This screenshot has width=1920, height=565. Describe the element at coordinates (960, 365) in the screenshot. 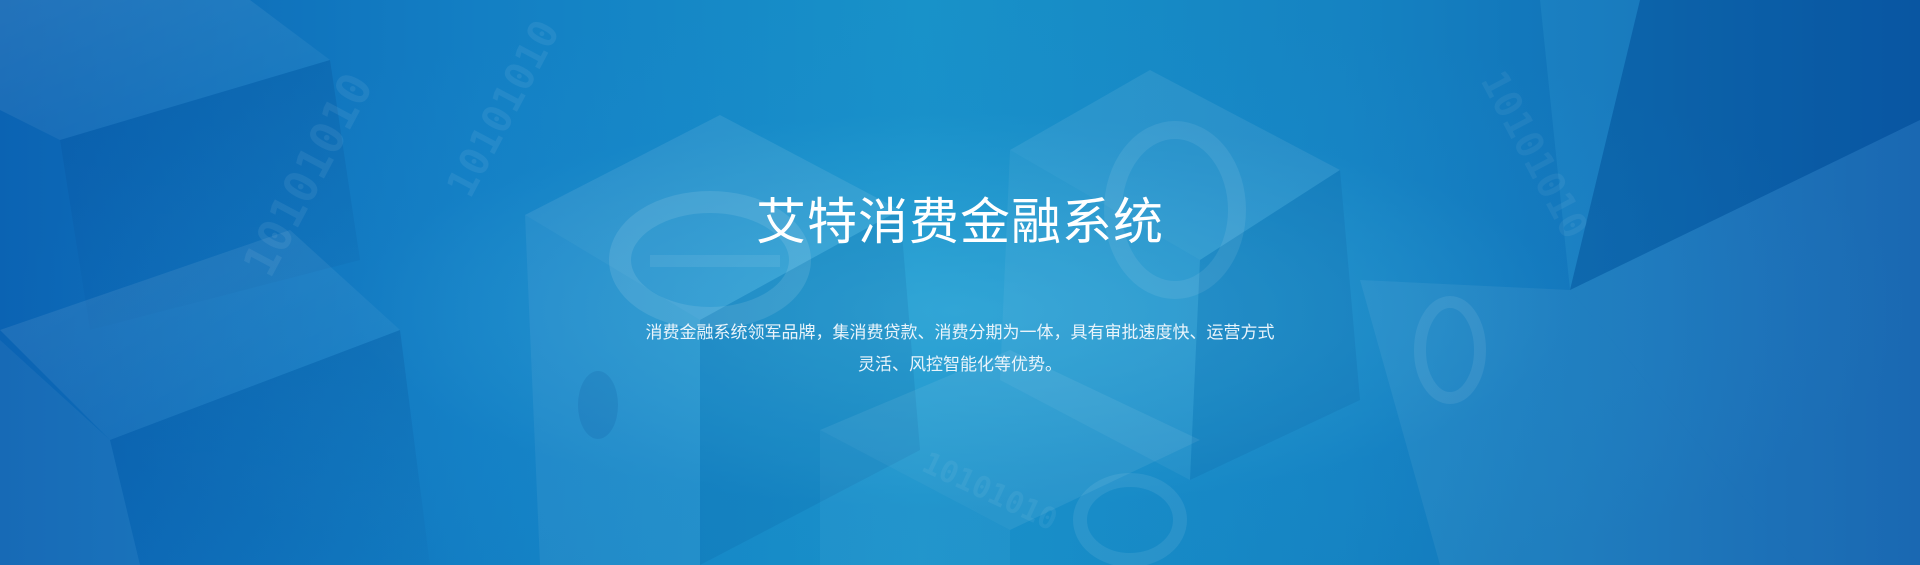

I see `banner-description-line-2: 灵活、风控智能化等优势。` at that location.